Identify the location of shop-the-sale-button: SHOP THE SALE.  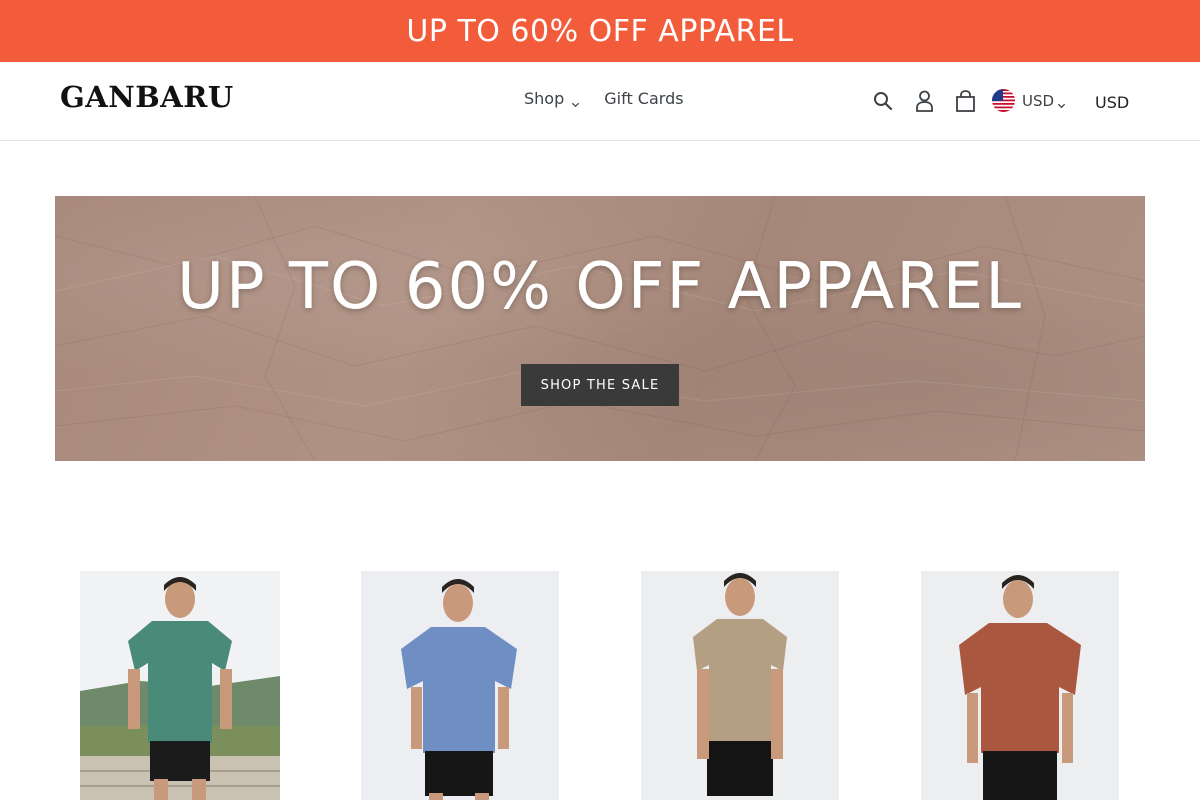
(600, 385).